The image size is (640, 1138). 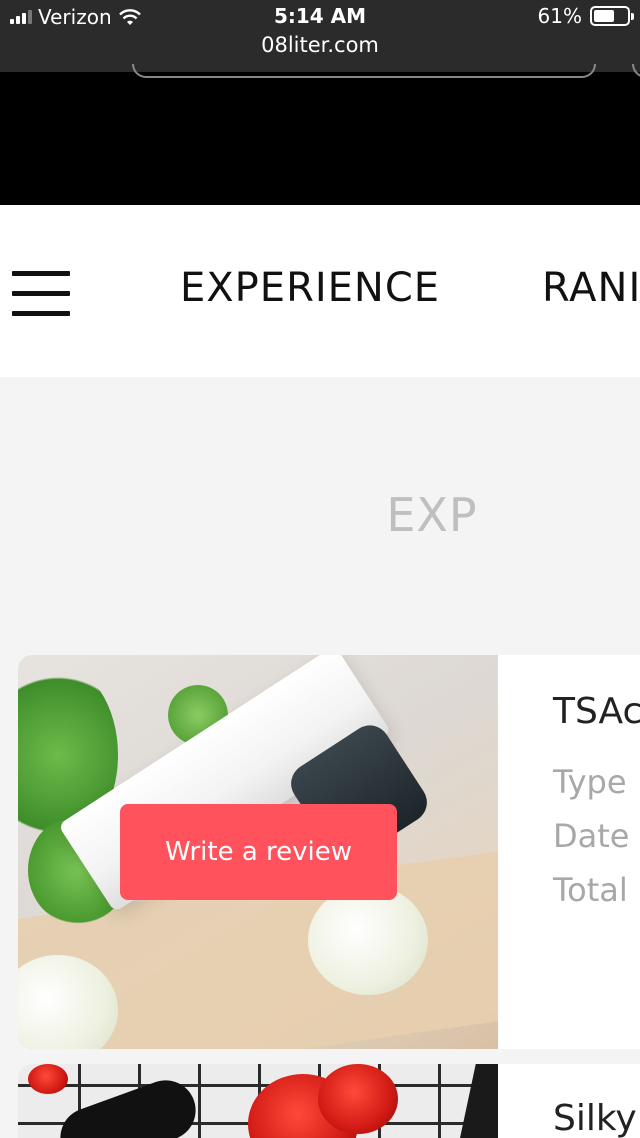 I want to click on header-button-edge, so click(x=636, y=71).